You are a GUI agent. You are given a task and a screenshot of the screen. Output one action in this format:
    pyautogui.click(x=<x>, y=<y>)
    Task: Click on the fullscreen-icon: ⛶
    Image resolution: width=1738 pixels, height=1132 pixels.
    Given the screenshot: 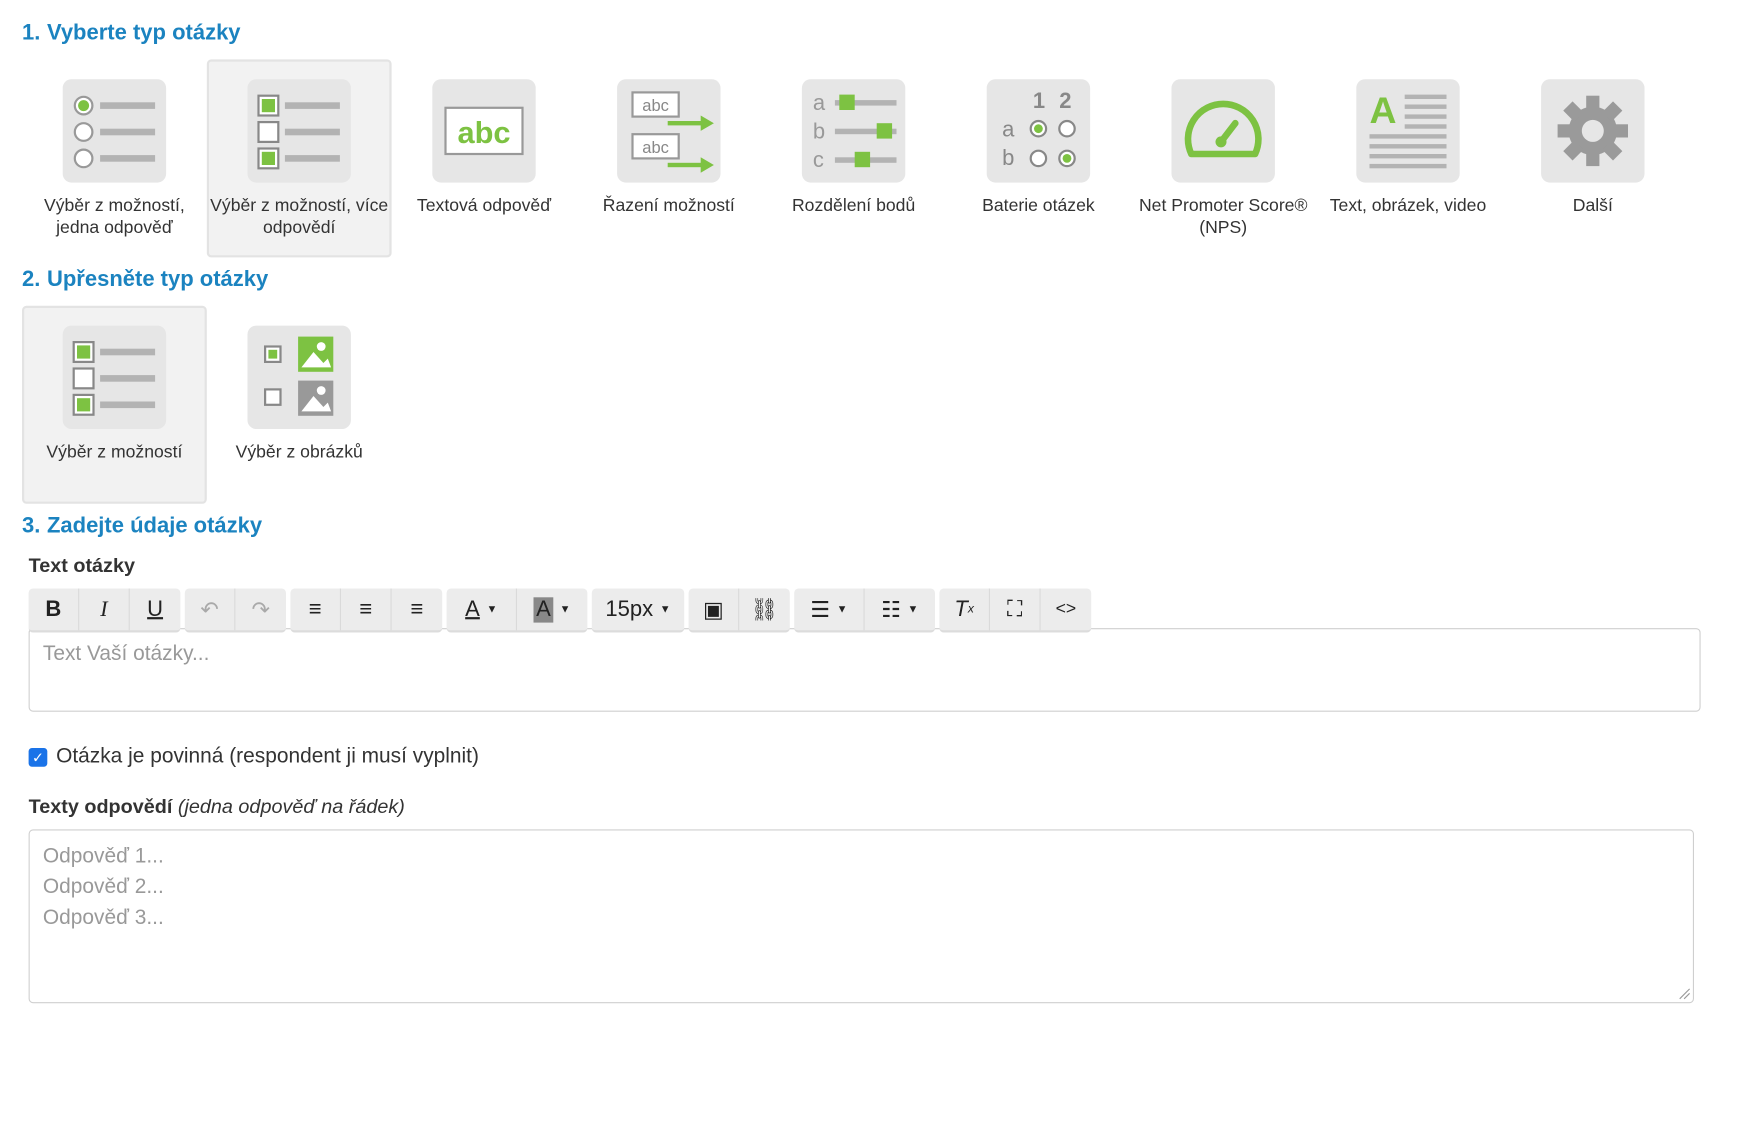 What is the action you would take?
    pyautogui.click(x=1015, y=609)
    